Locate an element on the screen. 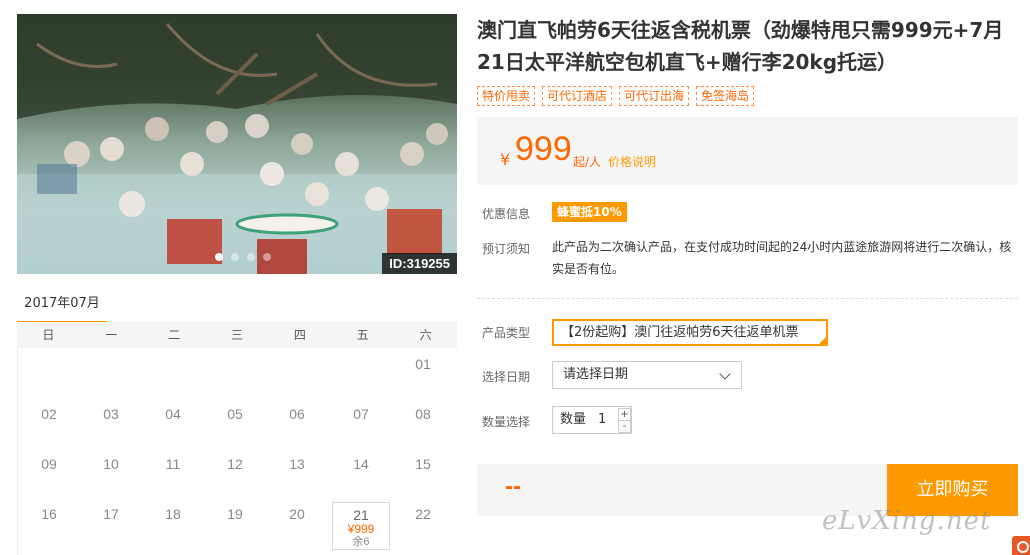 This screenshot has height=555, width=1030. calendar-day: 06 is located at coordinates (297, 422).